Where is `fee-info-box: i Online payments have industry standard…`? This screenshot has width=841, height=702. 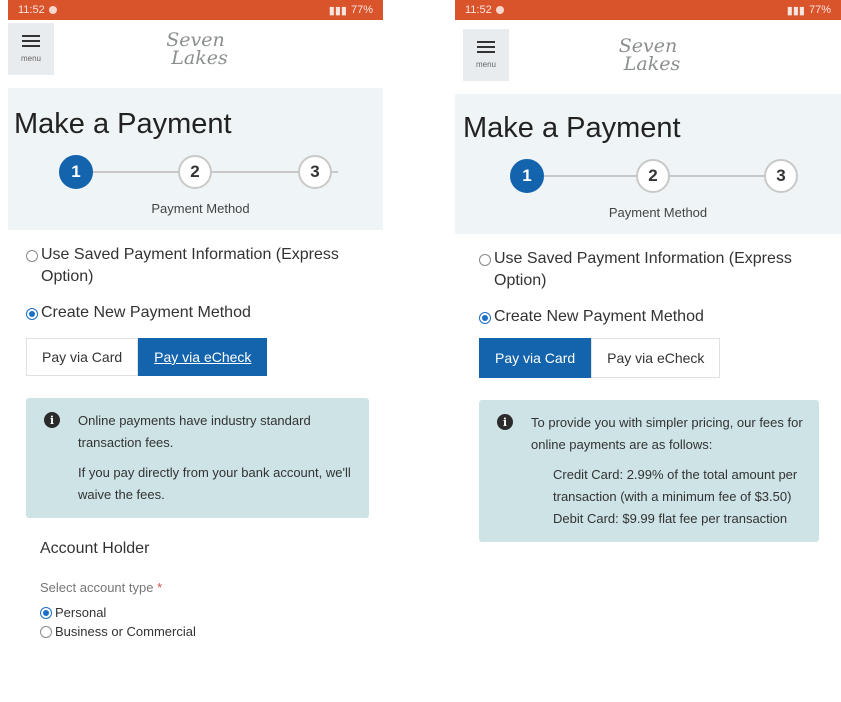 fee-info-box: i Online payments have industry standard… is located at coordinates (197, 458).